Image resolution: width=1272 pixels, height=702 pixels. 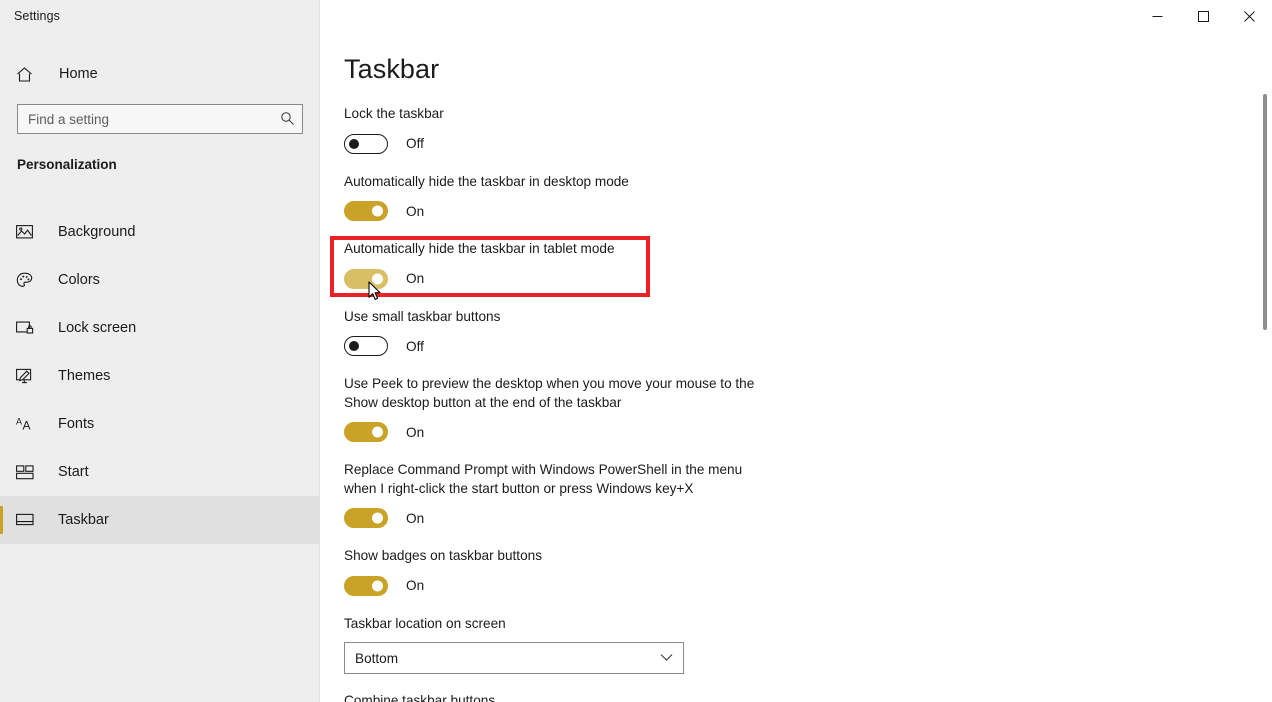 I want to click on sidebar-item-label: Themes, so click(x=84, y=376).